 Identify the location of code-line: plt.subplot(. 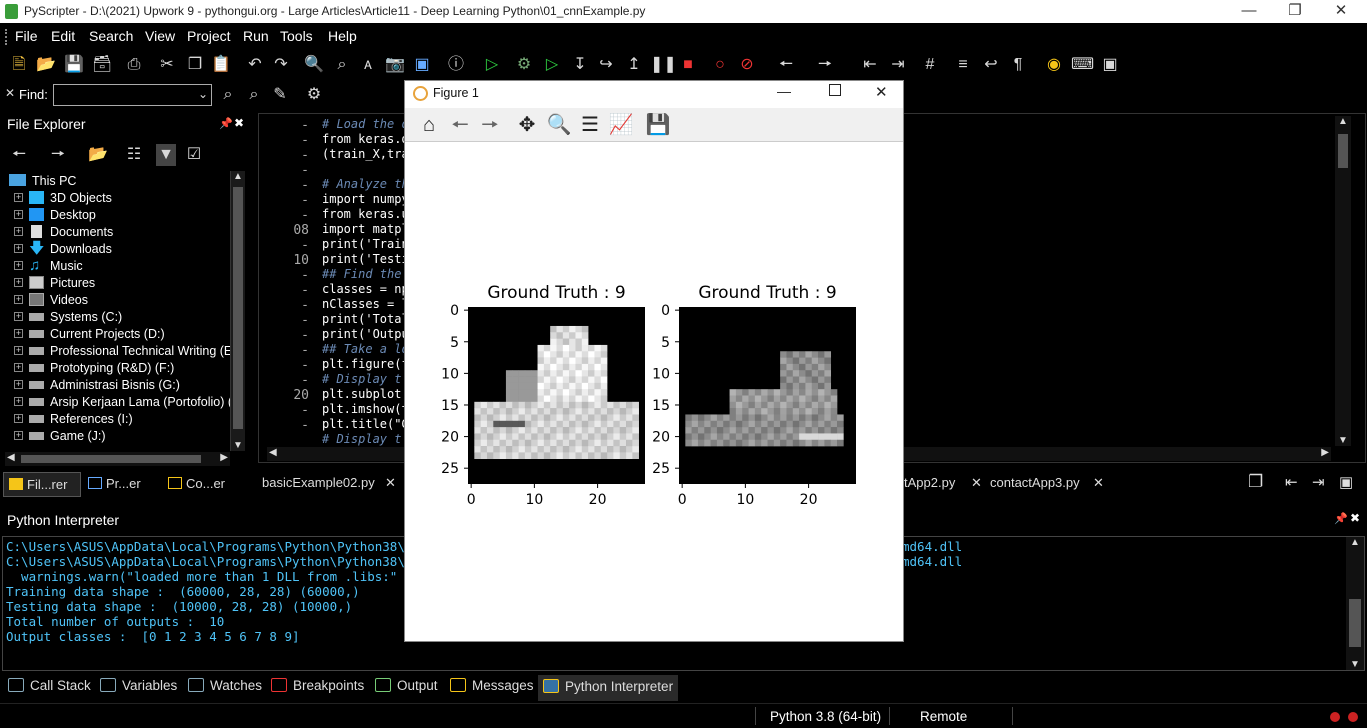
(365, 394).